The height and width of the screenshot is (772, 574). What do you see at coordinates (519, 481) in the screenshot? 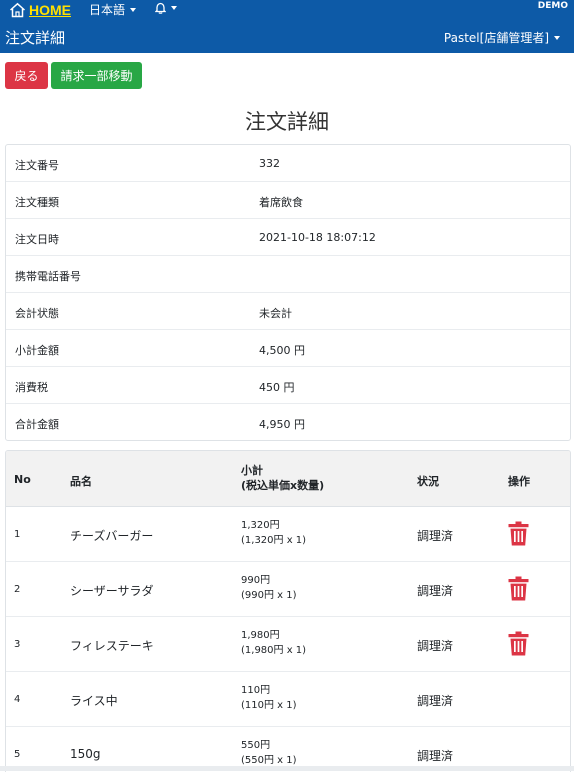
I see `header-action: 操作` at bounding box center [519, 481].